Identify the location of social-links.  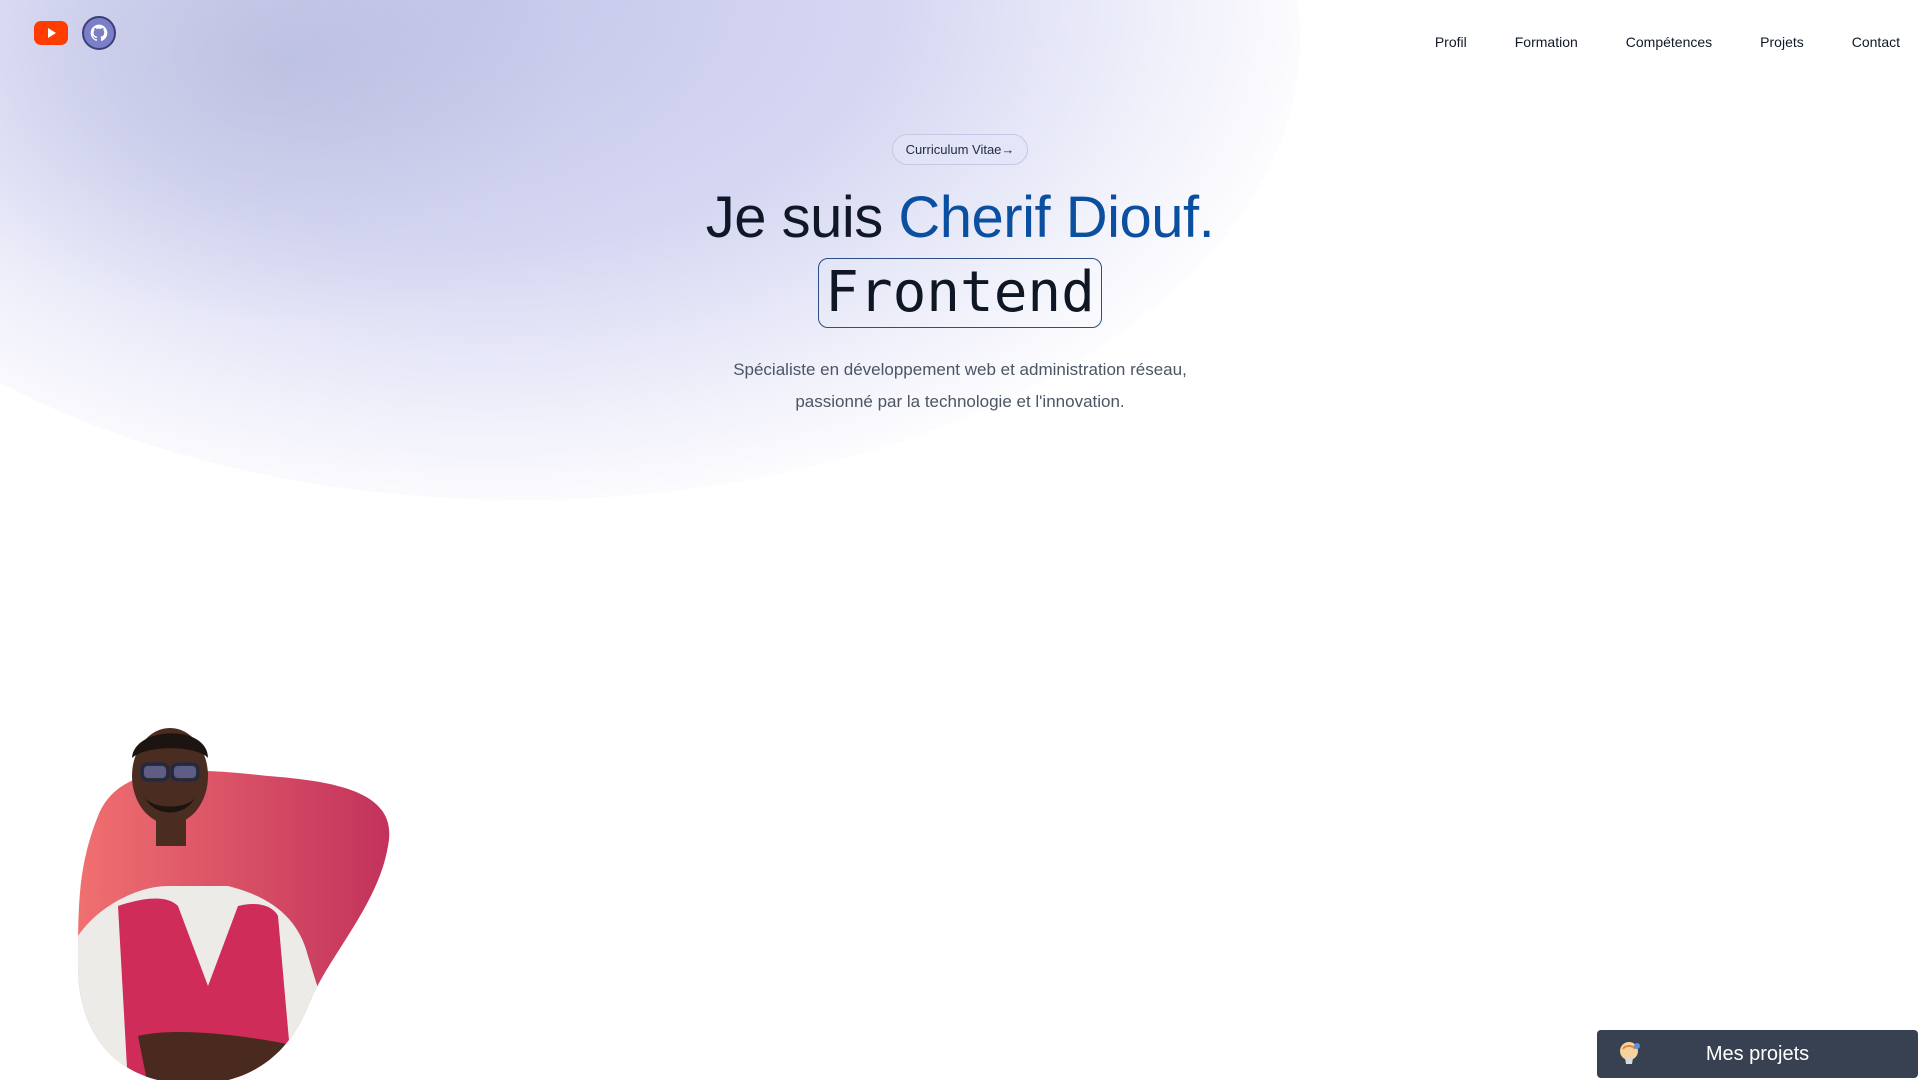
(75, 33).